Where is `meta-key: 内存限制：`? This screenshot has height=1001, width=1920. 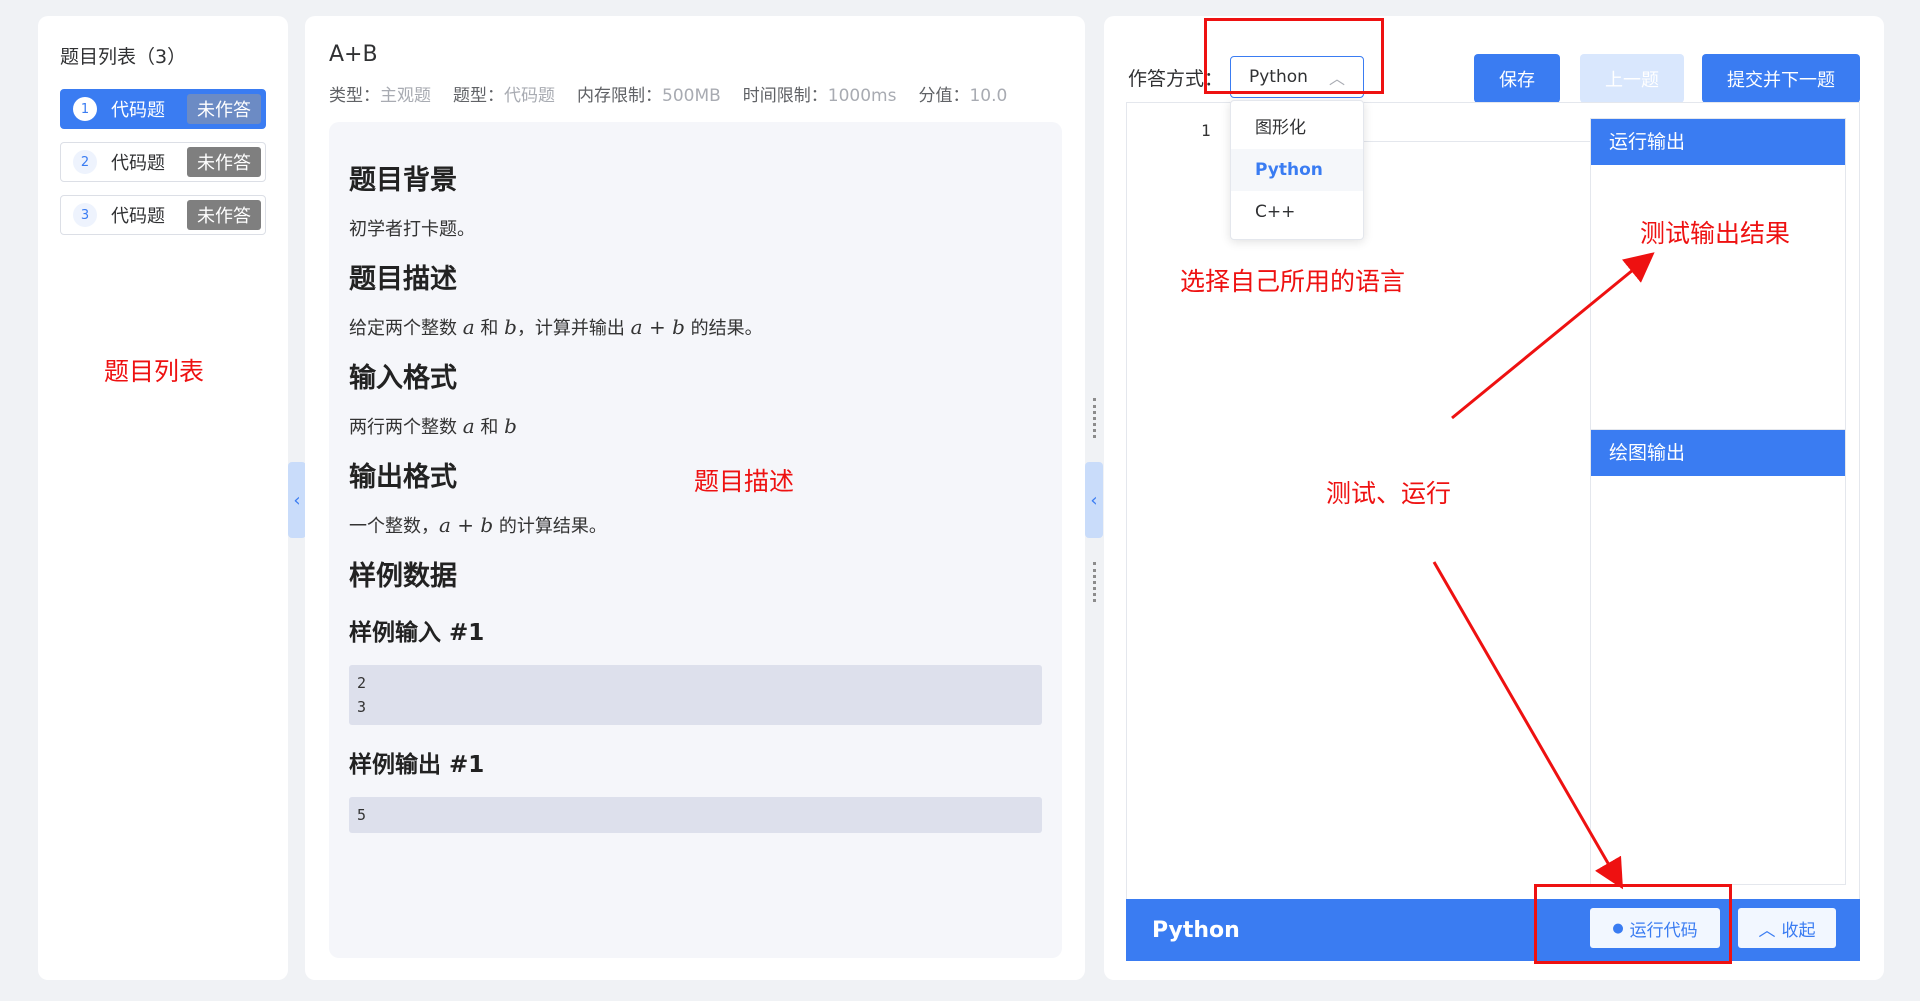
meta-key: 内存限制： is located at coordinates (619, 96).